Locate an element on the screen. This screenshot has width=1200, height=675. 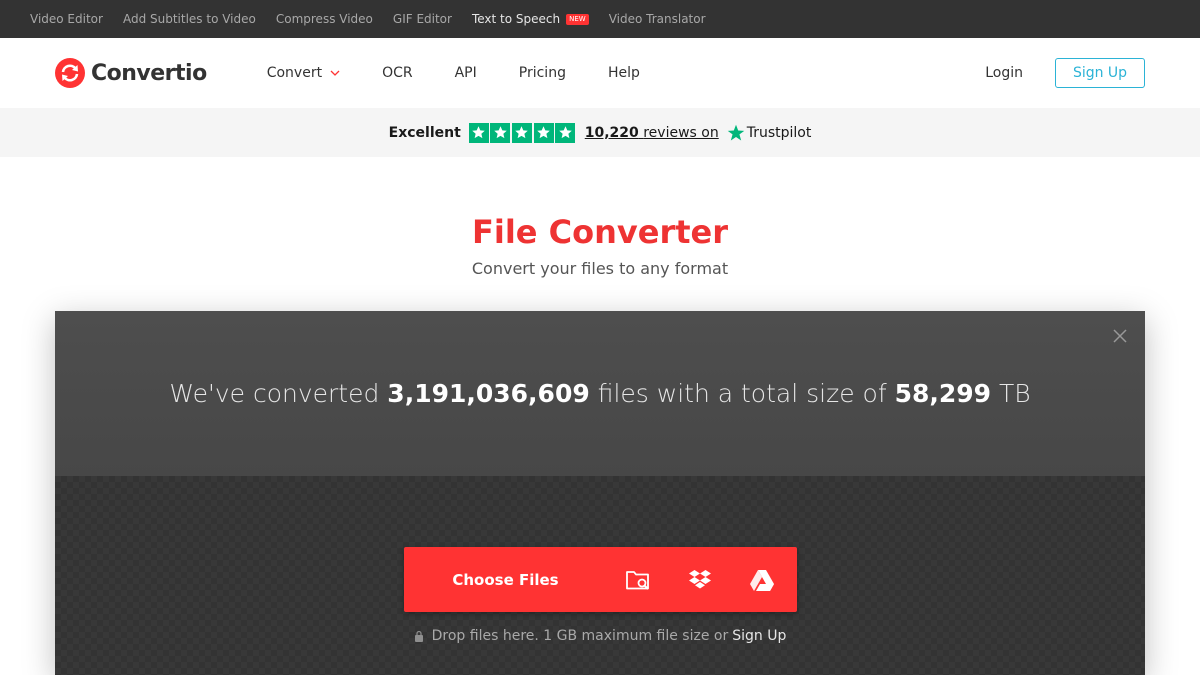
google-drive-button is located at coordinates (762, 579).